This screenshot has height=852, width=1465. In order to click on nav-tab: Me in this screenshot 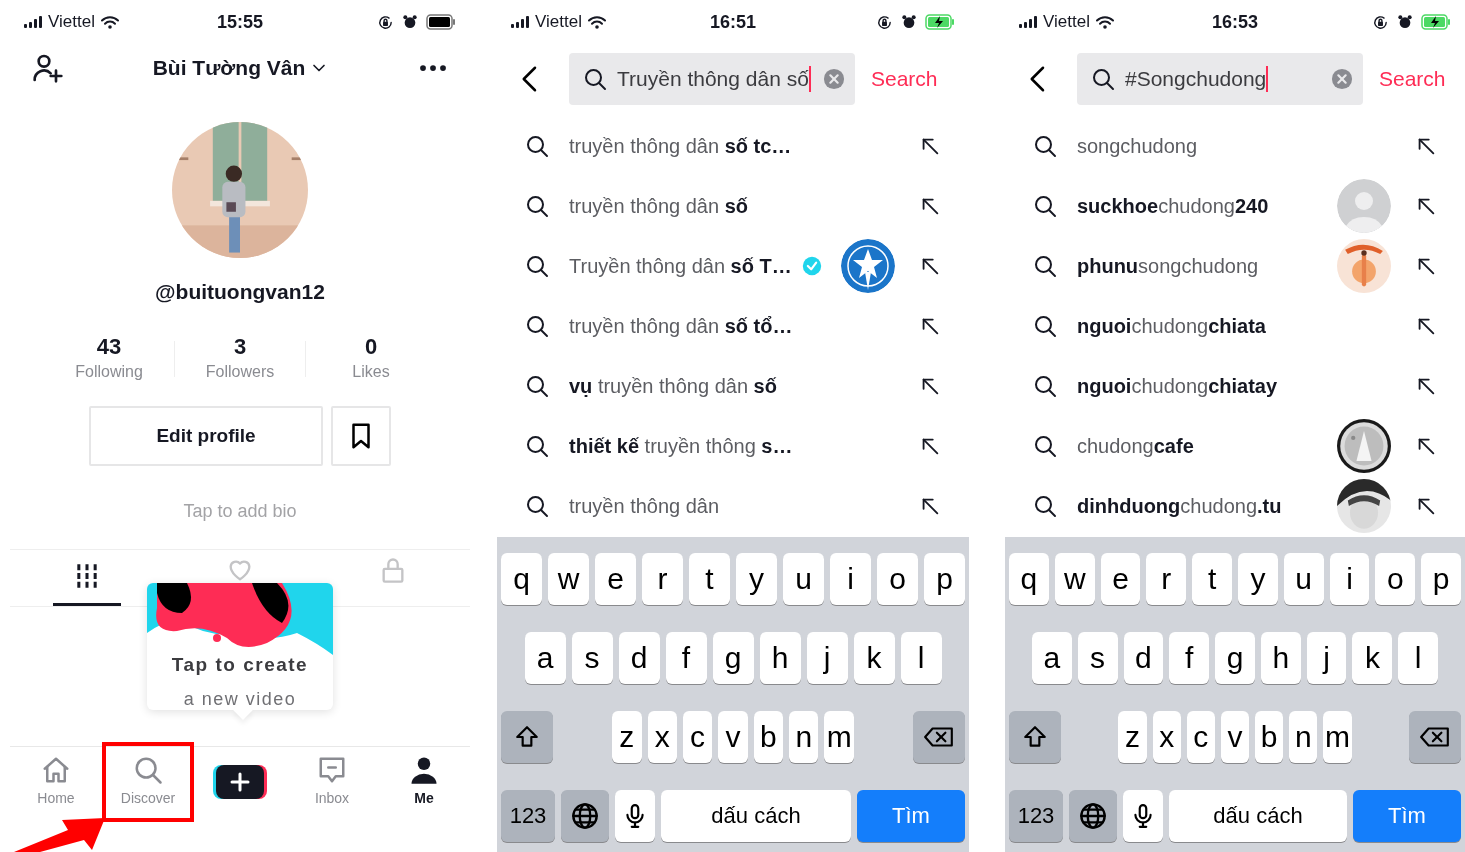, I will do `click(424, 781)`.